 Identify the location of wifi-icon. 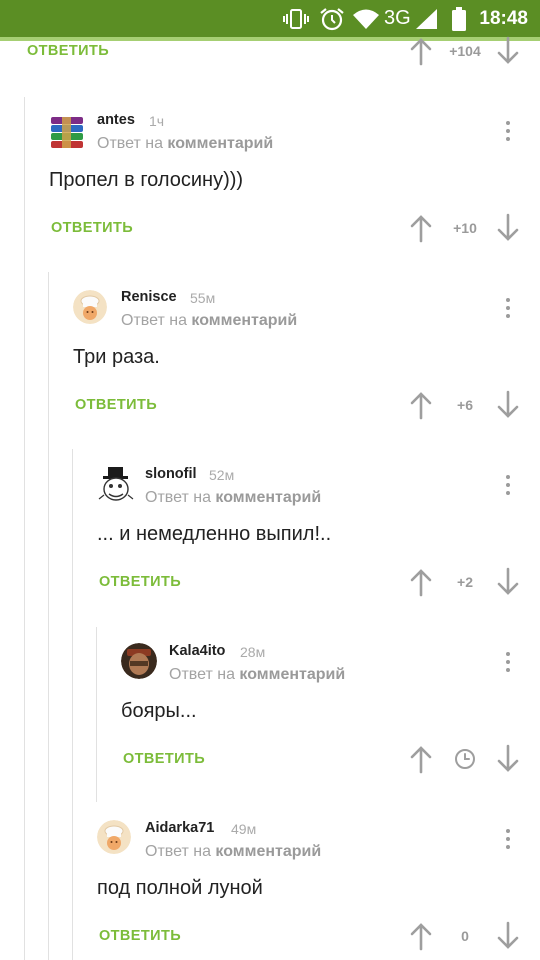
(366, 19).